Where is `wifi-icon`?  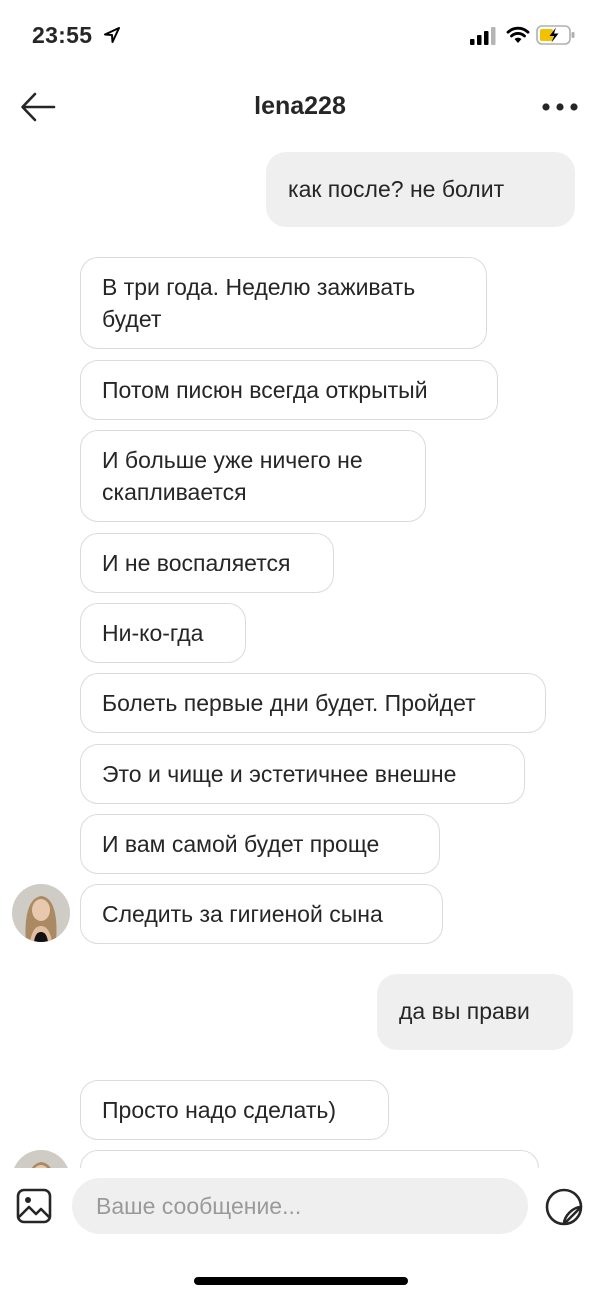
wifi-icon is located at coordinates (518, 34).